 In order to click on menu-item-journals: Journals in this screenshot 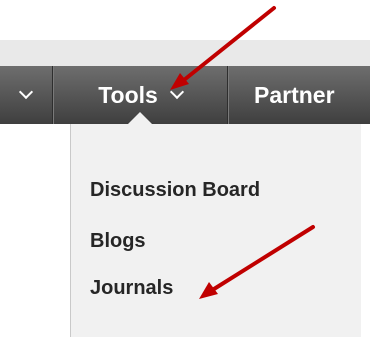, I will do `click(131, 288)`.